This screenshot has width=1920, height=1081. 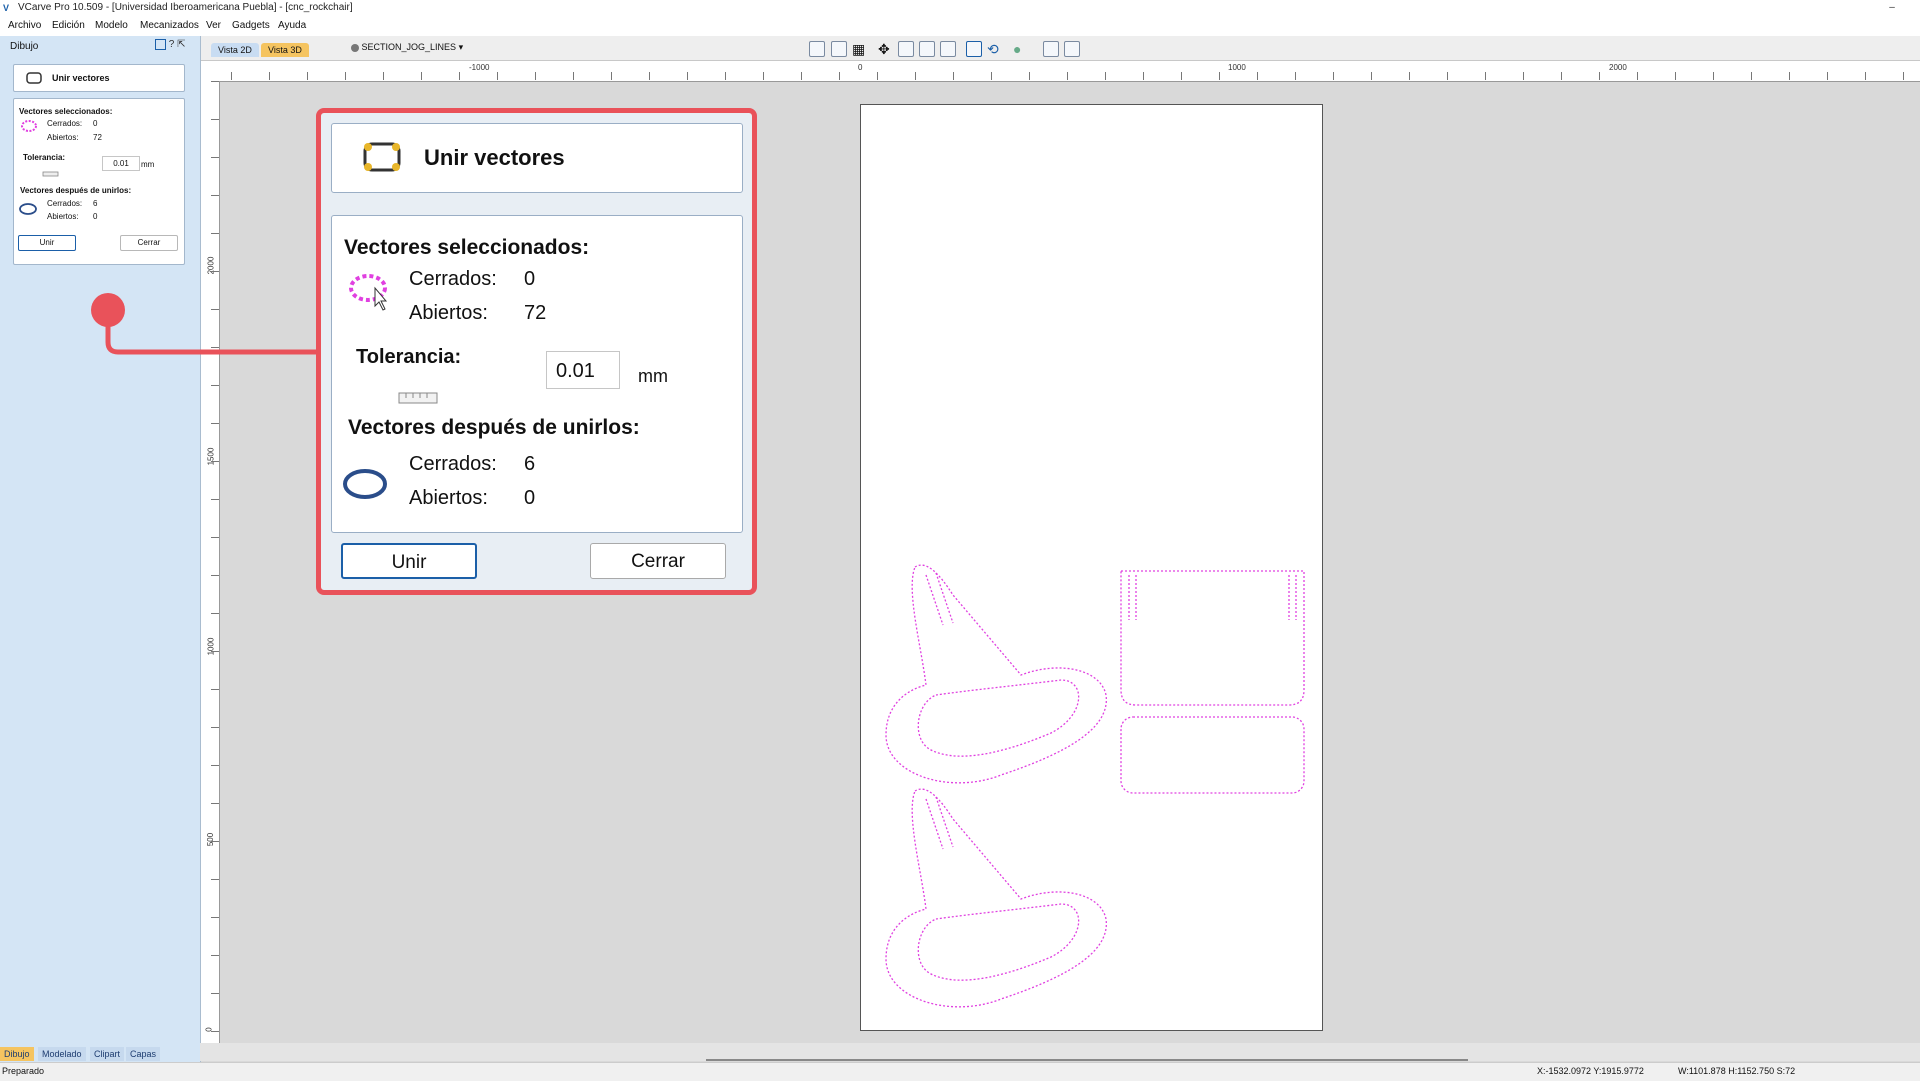 What do you see at coordinates (149, 243) in the screenshot?
I see `close-button: Cerrar` at bounding box center [149, 243].